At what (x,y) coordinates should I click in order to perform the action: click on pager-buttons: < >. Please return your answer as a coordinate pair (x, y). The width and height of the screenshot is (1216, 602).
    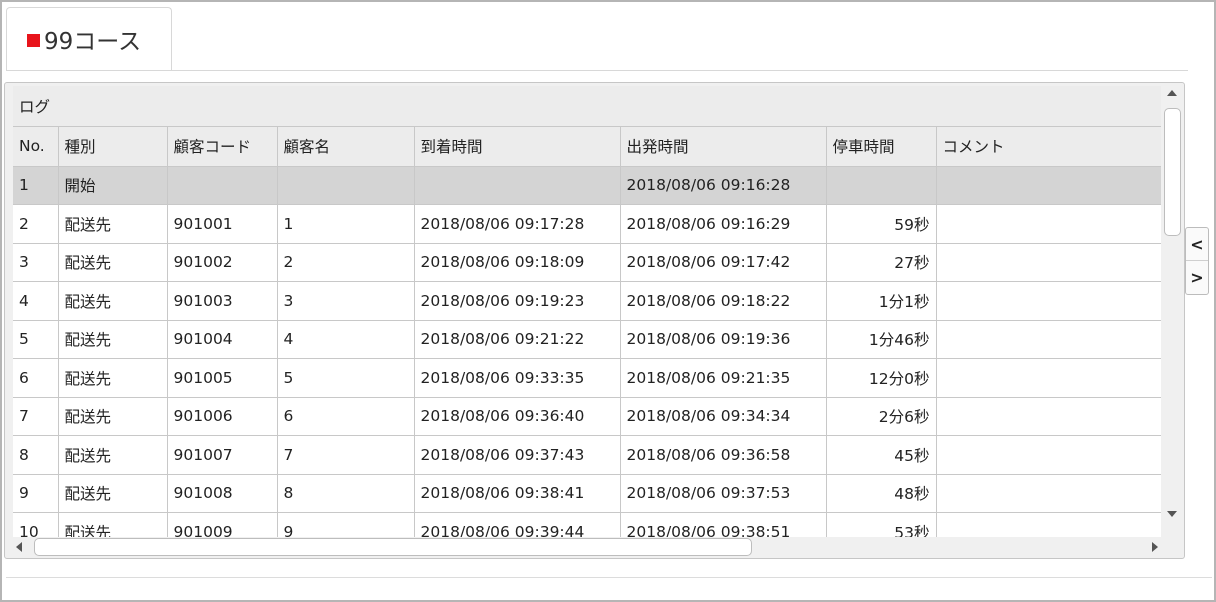
    Looking at the image, I should click on (1197, 261).